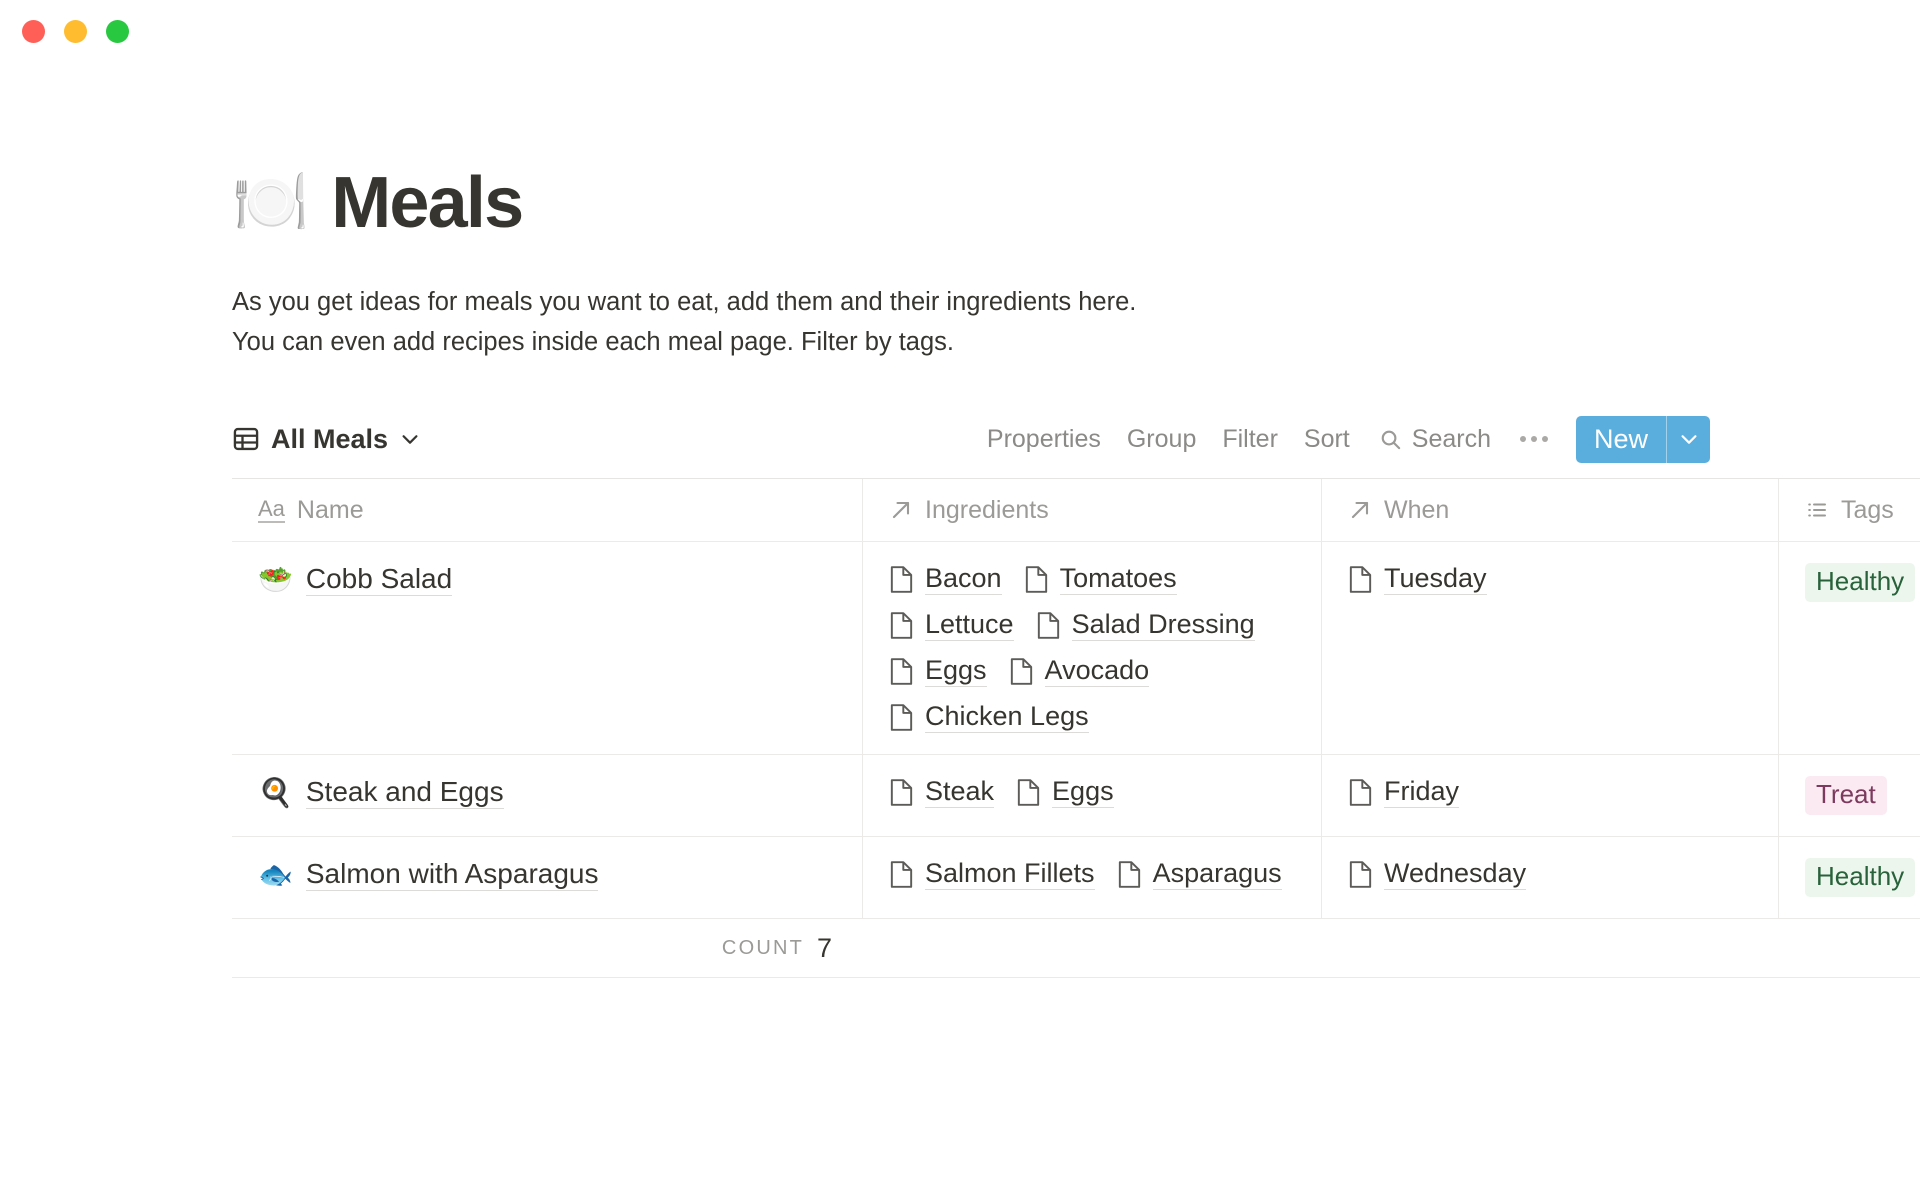  I want to click on properties-button: Properties, so click(1044, 439).